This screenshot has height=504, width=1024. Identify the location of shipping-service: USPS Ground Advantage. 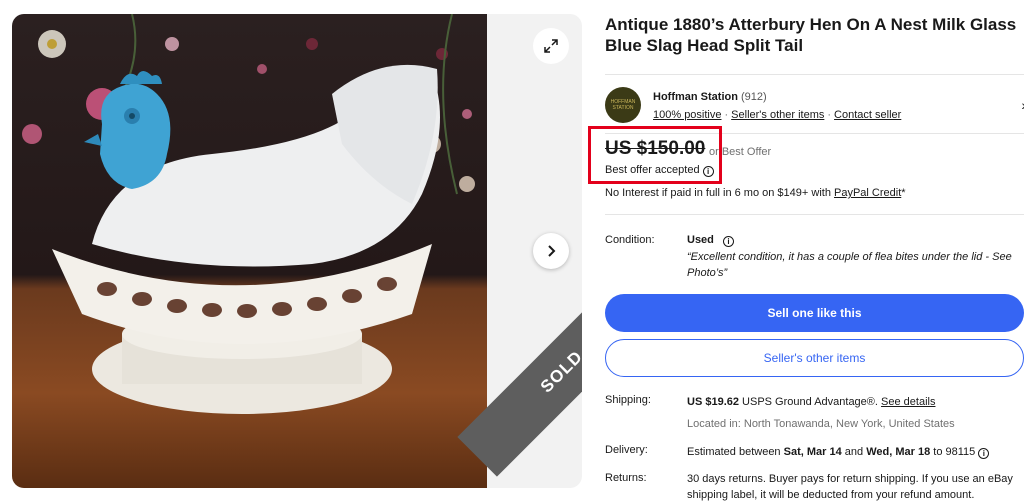
(804, 402).